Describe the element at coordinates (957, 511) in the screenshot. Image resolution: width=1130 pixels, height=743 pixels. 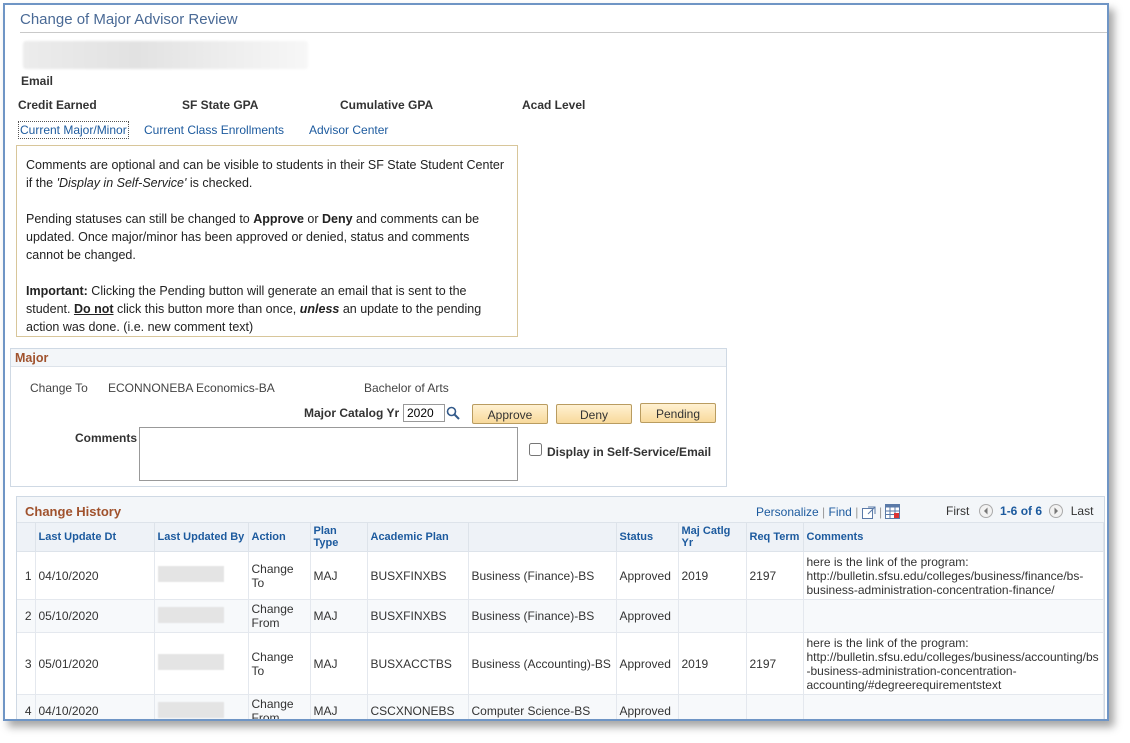
I see `first-label: First` at that location.